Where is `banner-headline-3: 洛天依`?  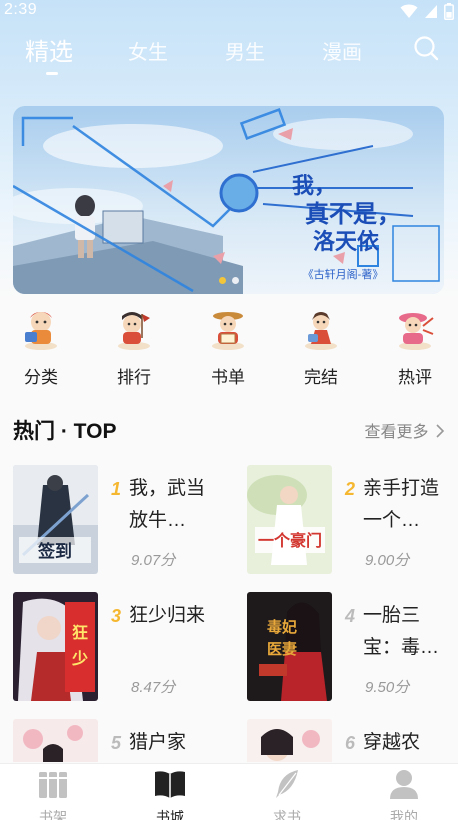
banner-headline-3: 洛天依 is located at coordinates (346, 242).